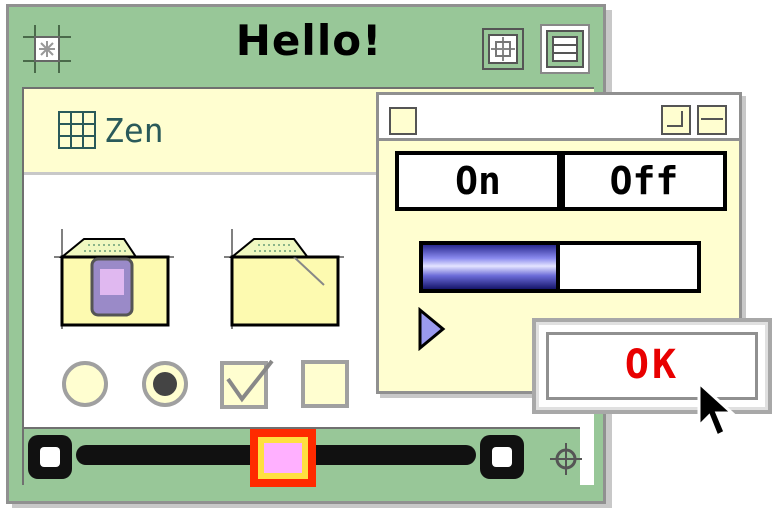 This screenshot has height=508, width=776. I want to click on scroll-arrow-right-icon, so click(502, 457).